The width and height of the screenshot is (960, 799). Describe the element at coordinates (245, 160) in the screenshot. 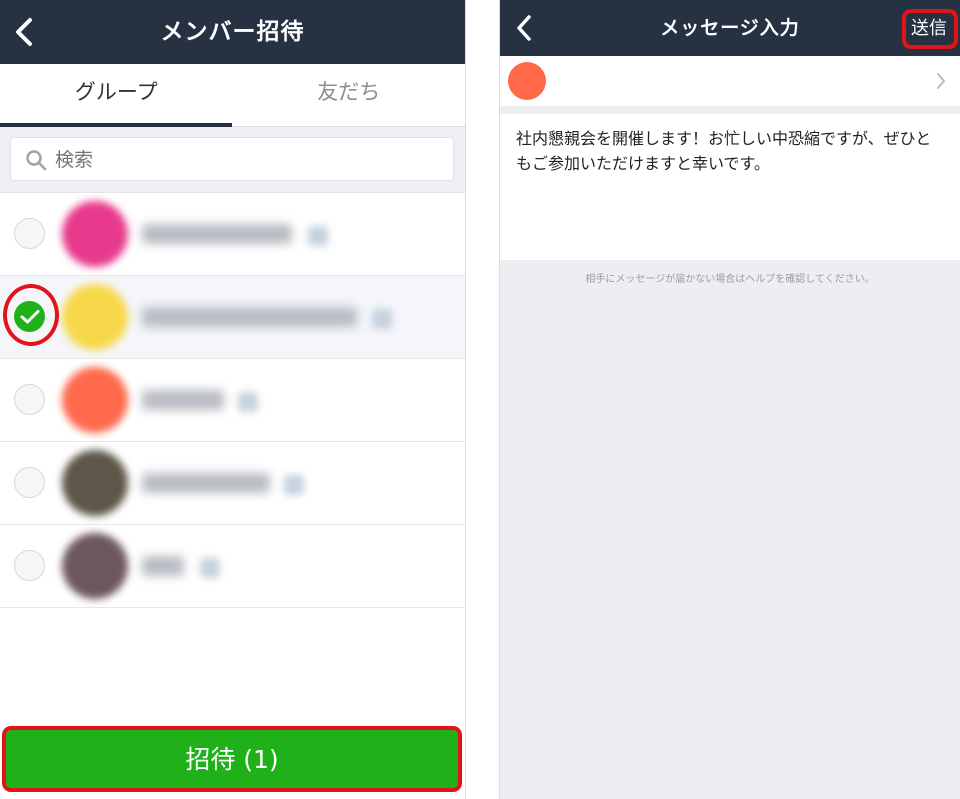

I see `search-input` at that location.